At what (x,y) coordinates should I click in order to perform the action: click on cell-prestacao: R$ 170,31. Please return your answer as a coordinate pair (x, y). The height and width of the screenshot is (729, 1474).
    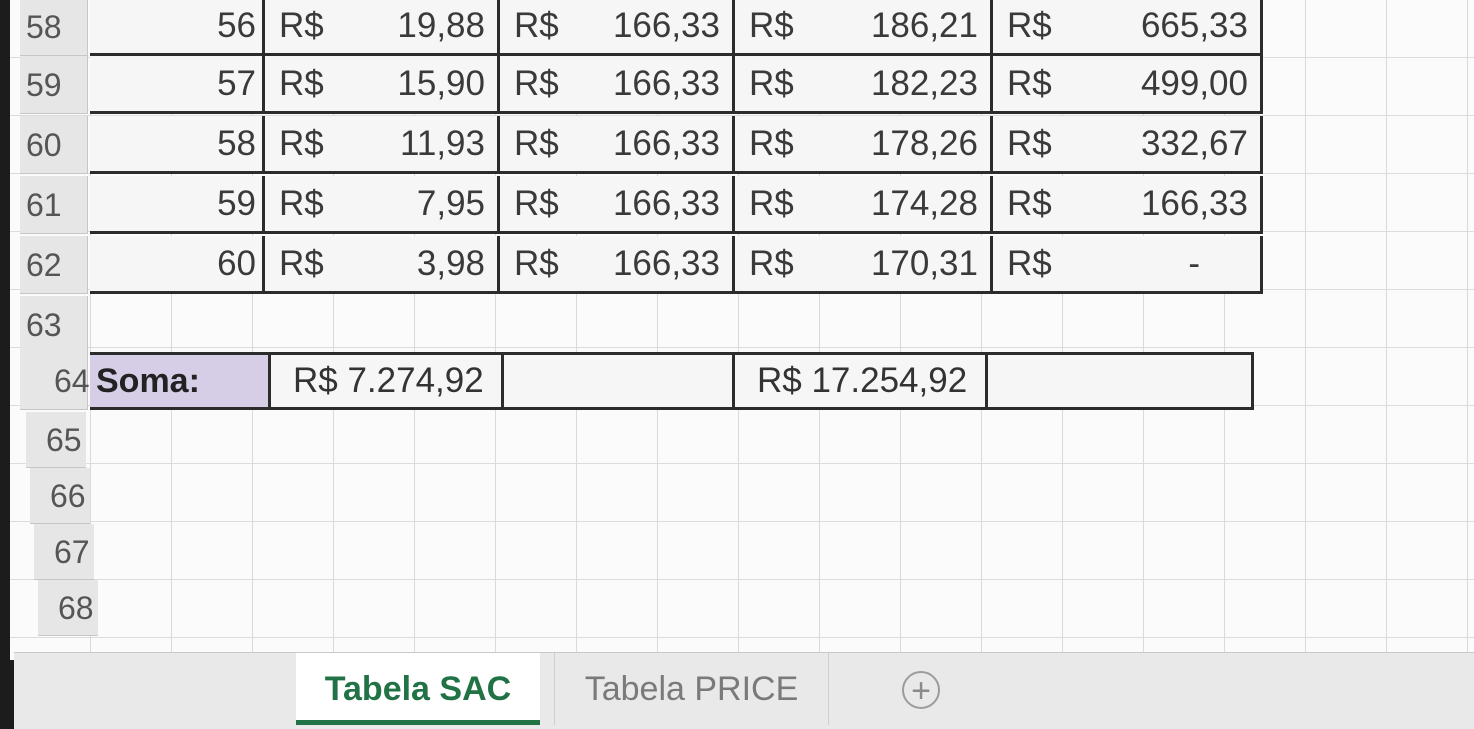
    Looking at the image, I should click on (864, 265).